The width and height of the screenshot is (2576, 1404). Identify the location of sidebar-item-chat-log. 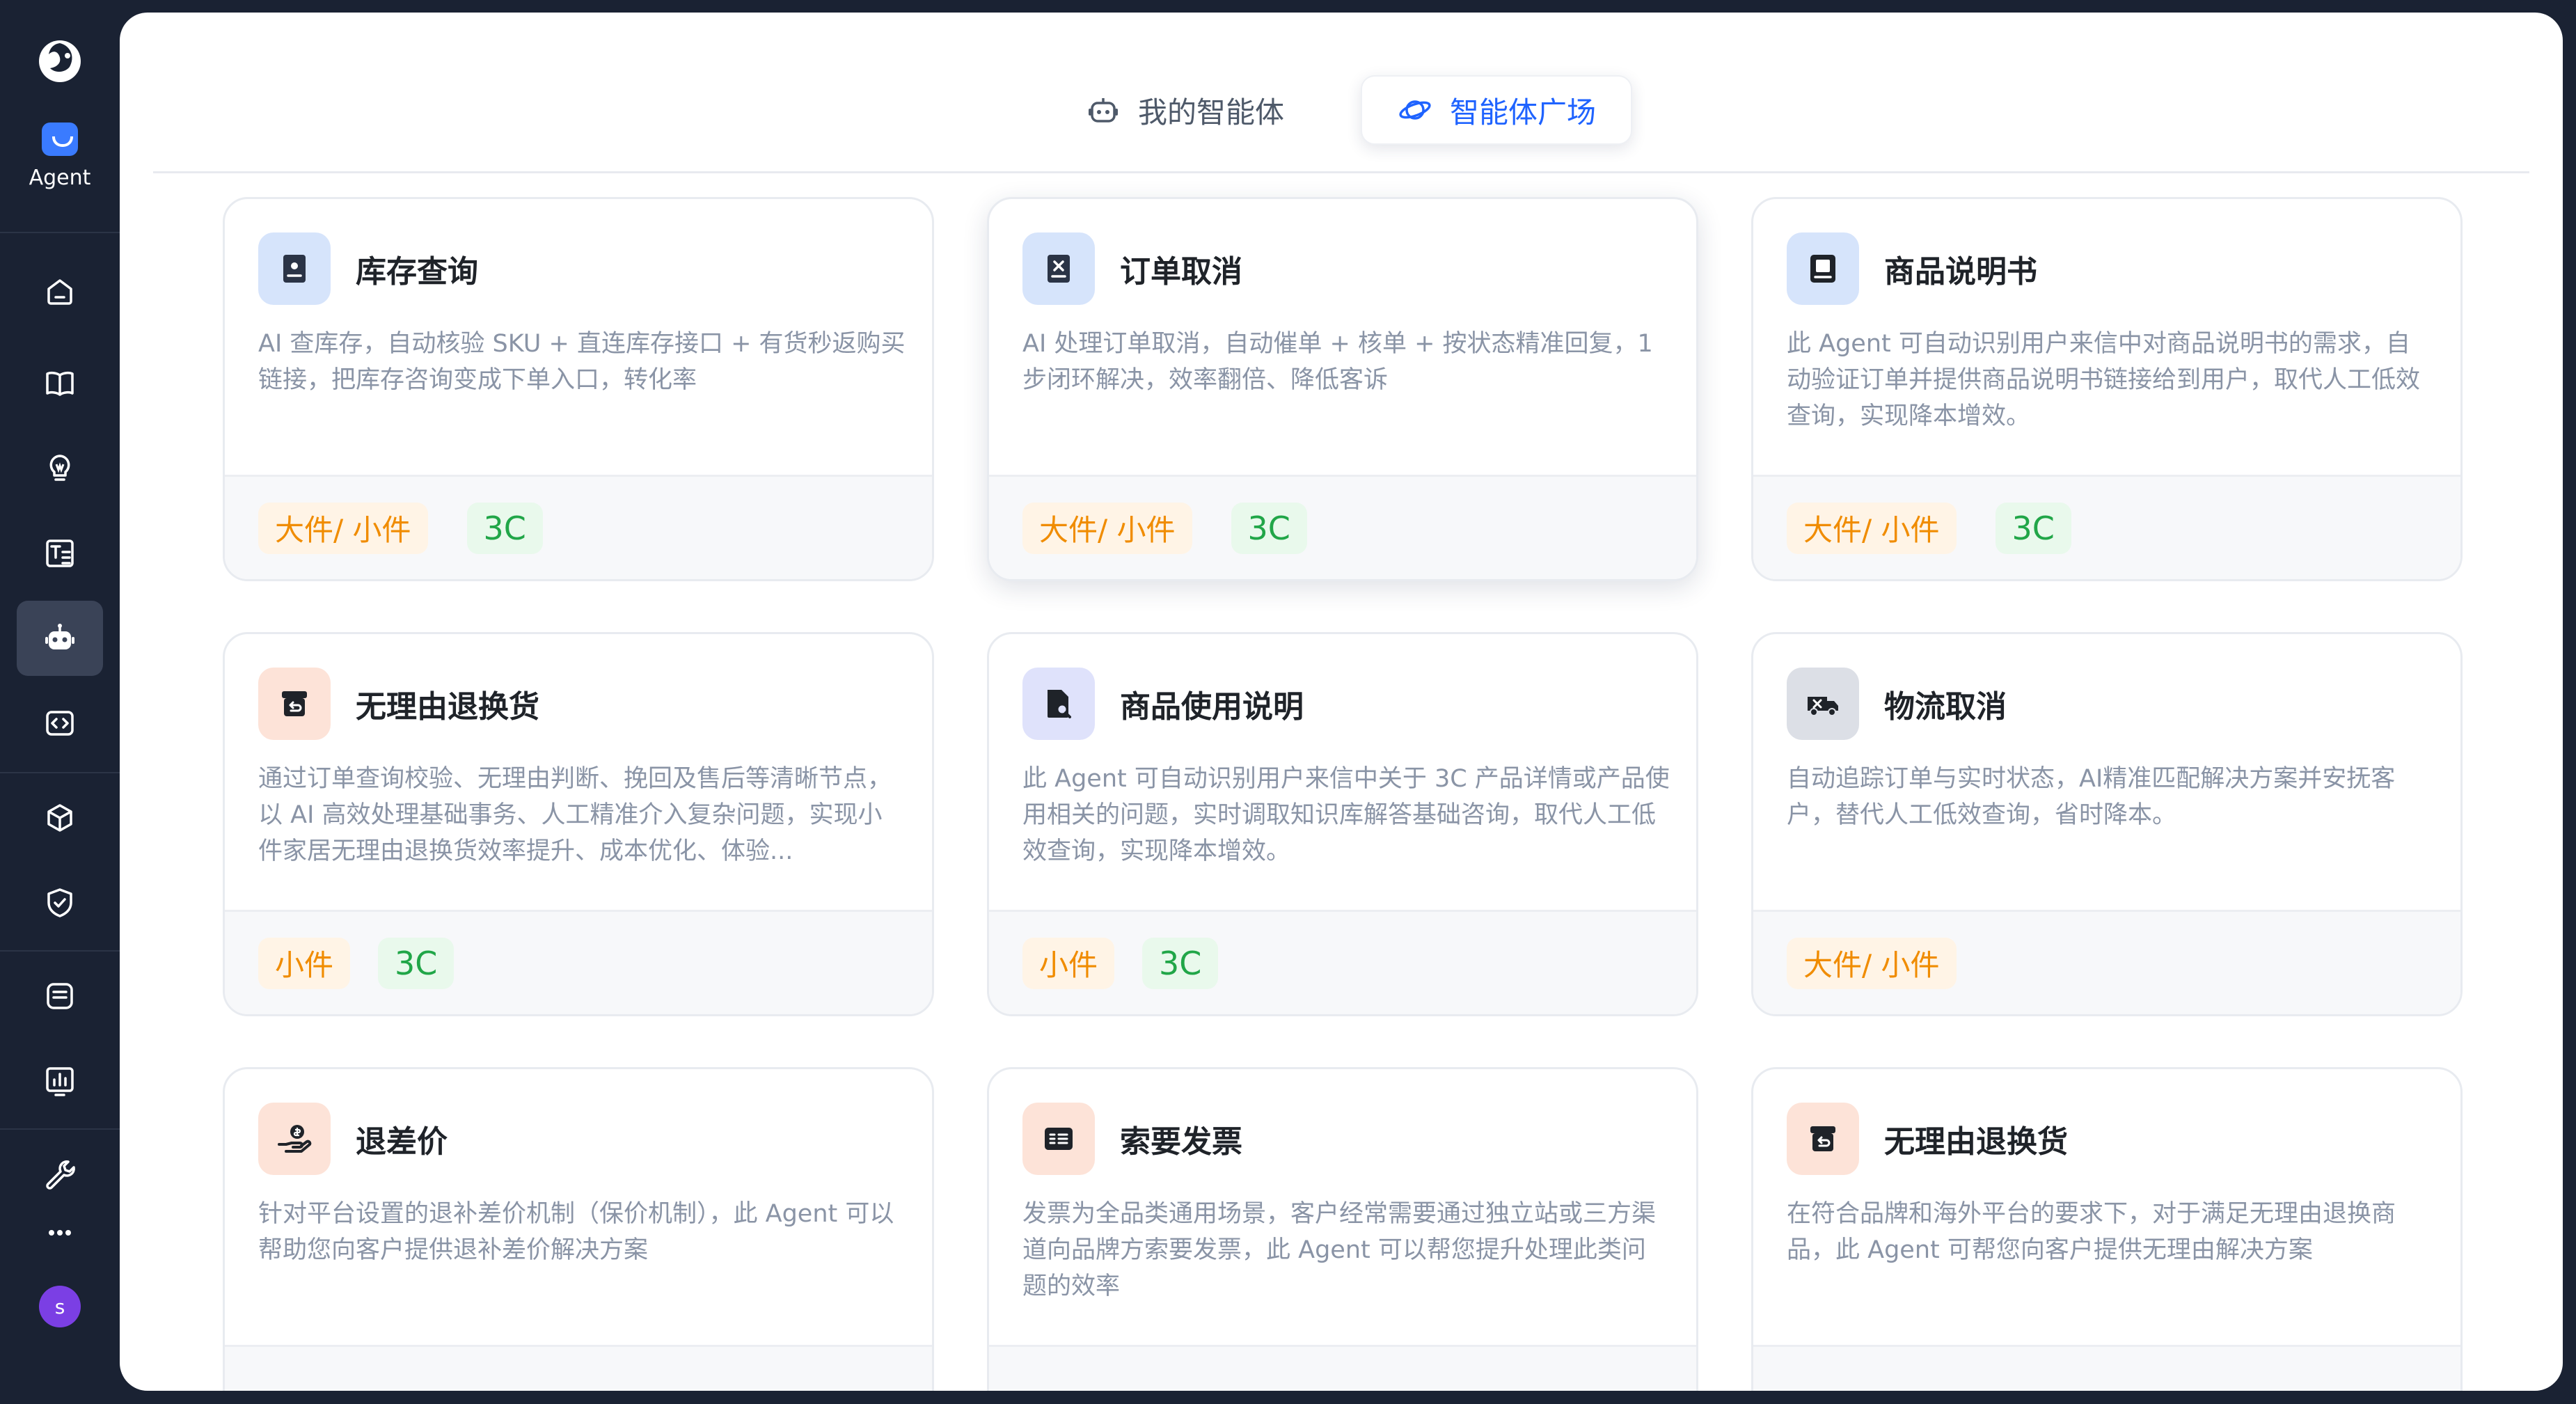
(60, 997).